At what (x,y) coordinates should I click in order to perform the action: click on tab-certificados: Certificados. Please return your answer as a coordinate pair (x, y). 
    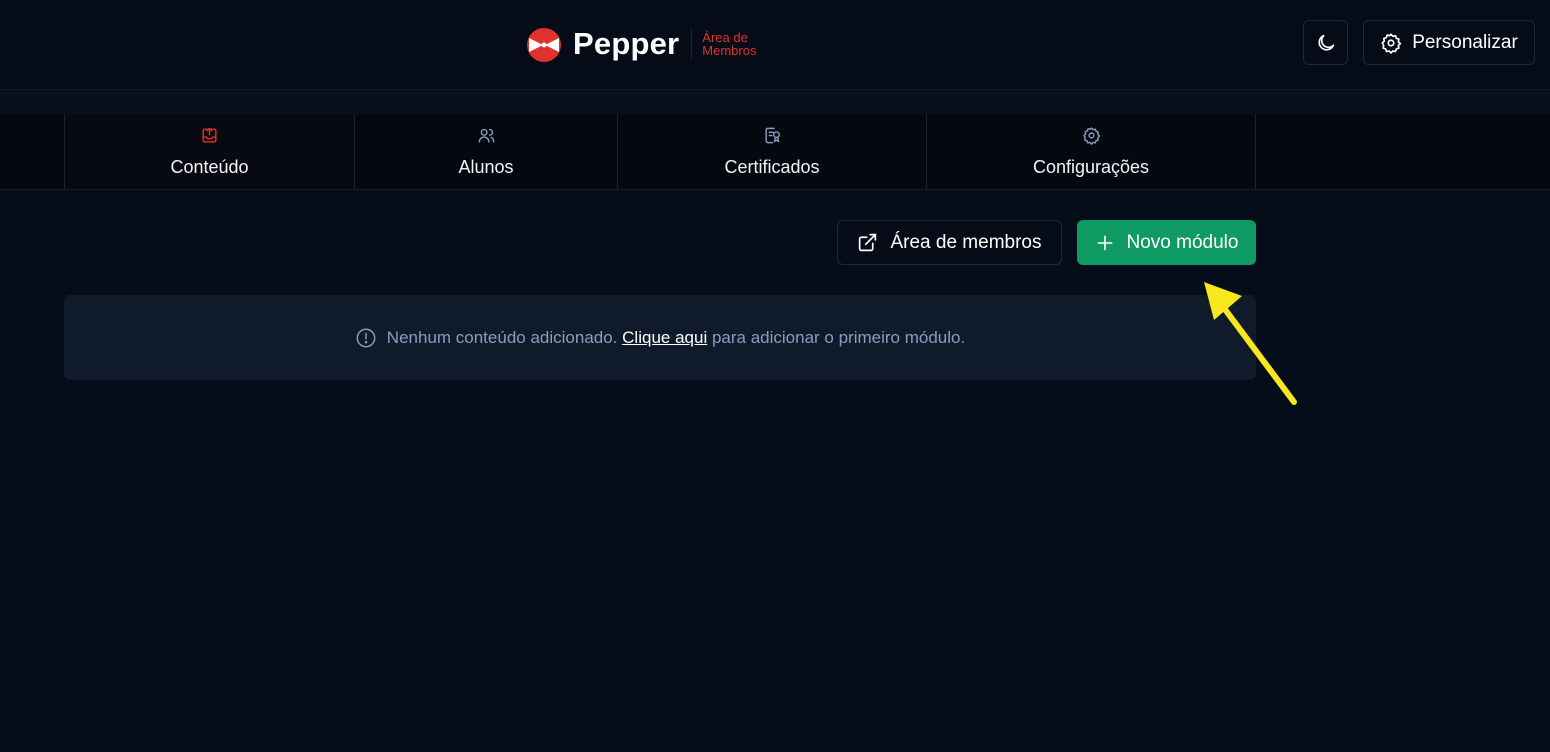
    Looking at the image, I should click on (772, 151).